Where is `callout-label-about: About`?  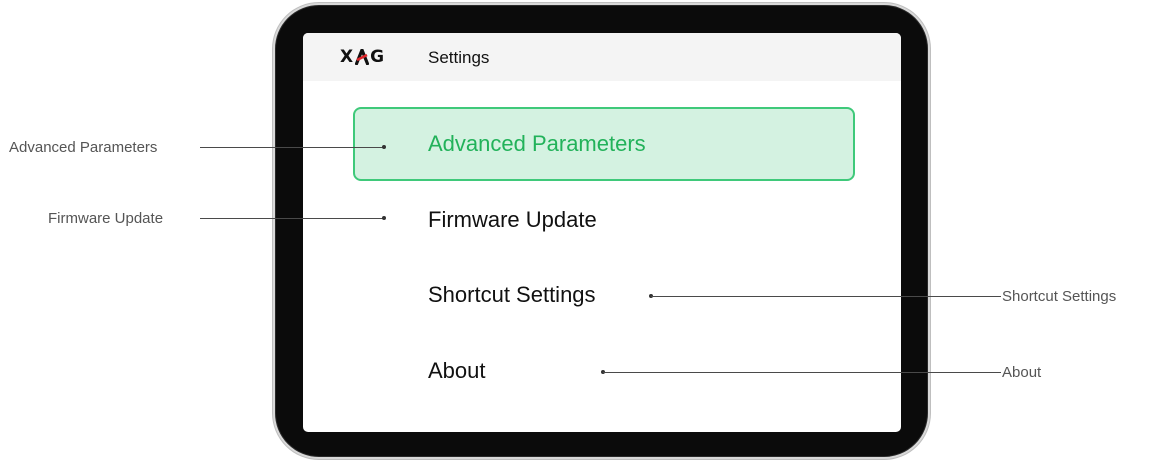
callout-label-about: About is located at coordinates (1022, 372).